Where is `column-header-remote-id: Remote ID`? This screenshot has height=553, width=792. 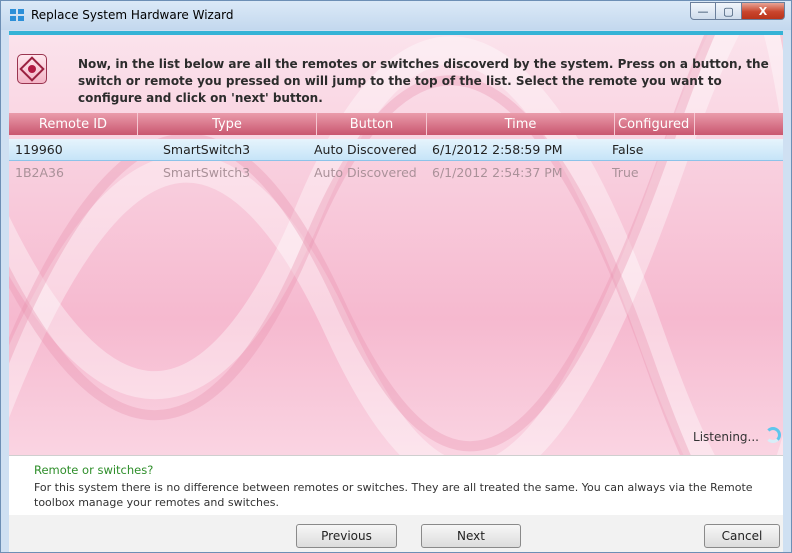
column-header-remote-id: Remote ID is located at coordinates (73, 124).